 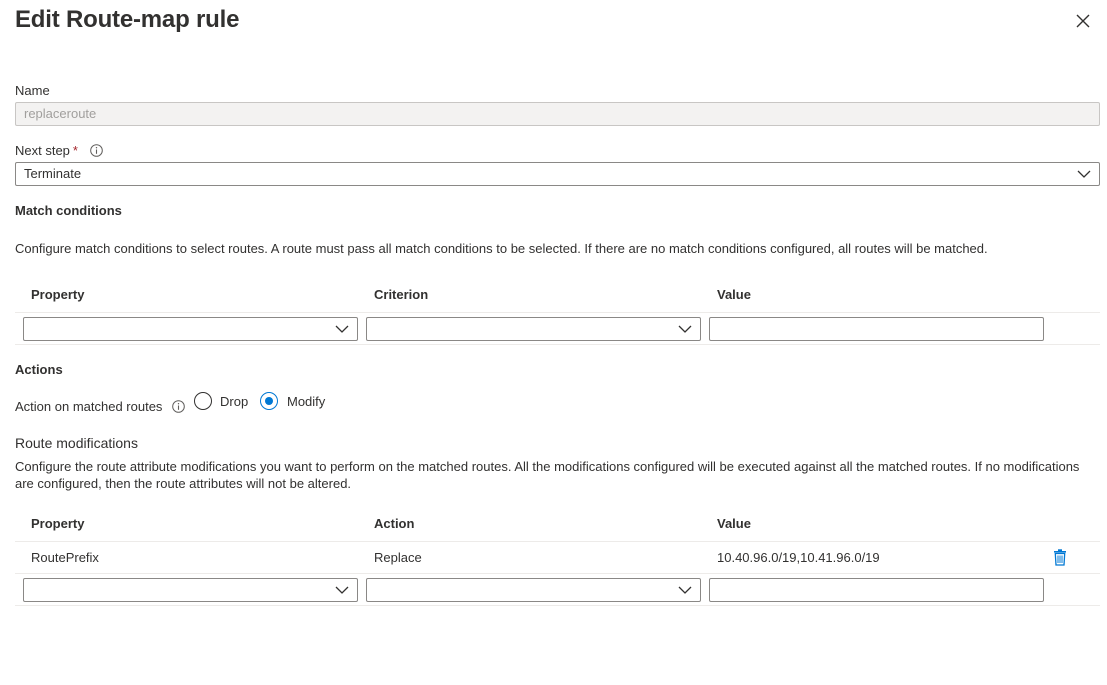 I want to click on trash-icon, so click(x=1060, y=557).